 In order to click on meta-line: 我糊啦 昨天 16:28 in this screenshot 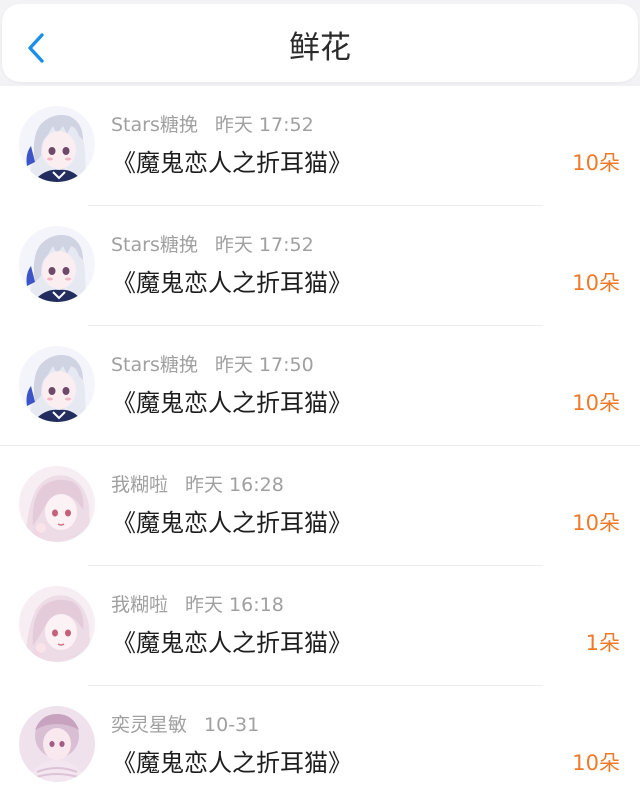, I will do `click(197, 485)`.